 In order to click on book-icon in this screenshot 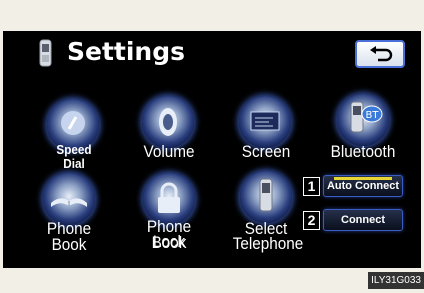, I will do `click(69, 202)`.